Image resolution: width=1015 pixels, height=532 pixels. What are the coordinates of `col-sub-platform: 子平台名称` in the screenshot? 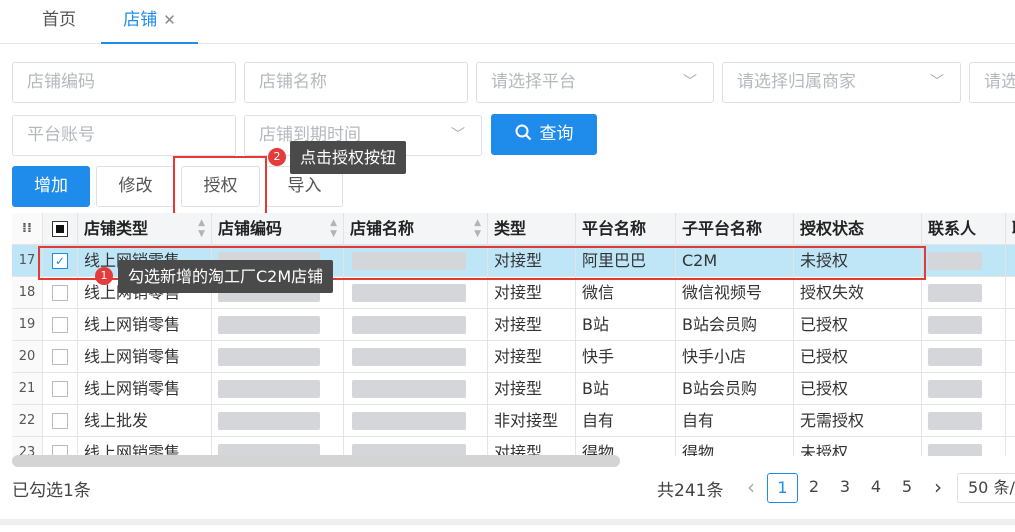 It's located at (735, 229).